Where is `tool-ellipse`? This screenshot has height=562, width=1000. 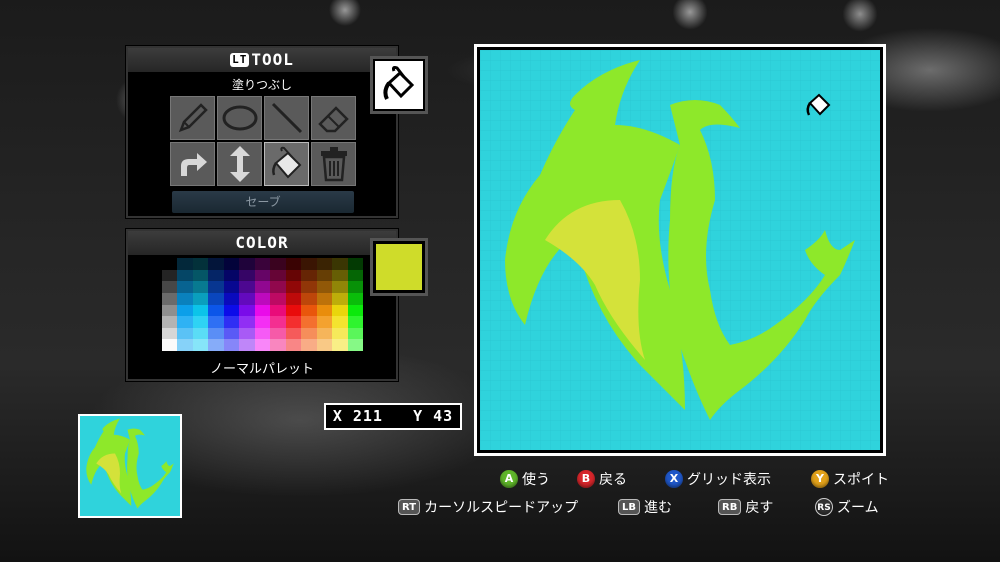 tool-ellipse is located at coordinates (239, 118).